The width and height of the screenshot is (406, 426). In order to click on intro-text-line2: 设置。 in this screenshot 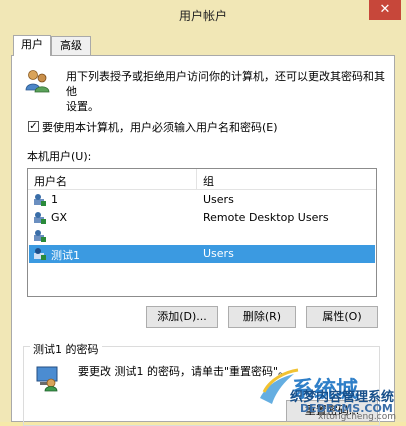, I will do `click(82, 106)`.